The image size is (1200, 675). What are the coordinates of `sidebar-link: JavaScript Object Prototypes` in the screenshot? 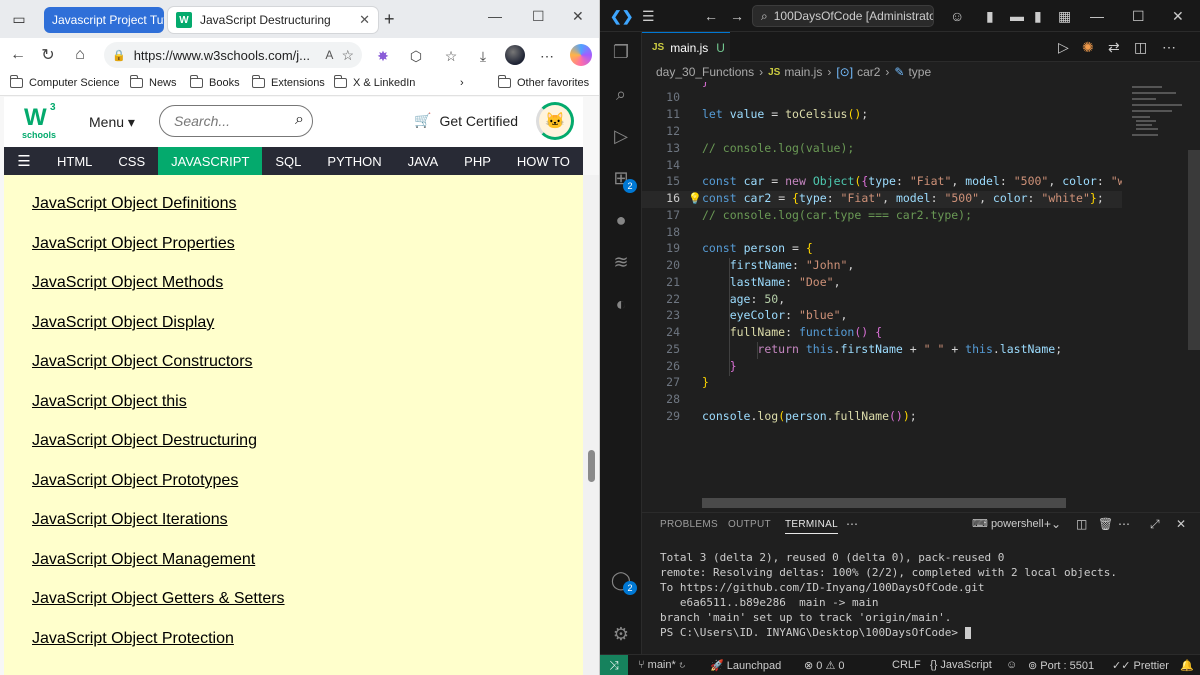 It's located at (135, 481).